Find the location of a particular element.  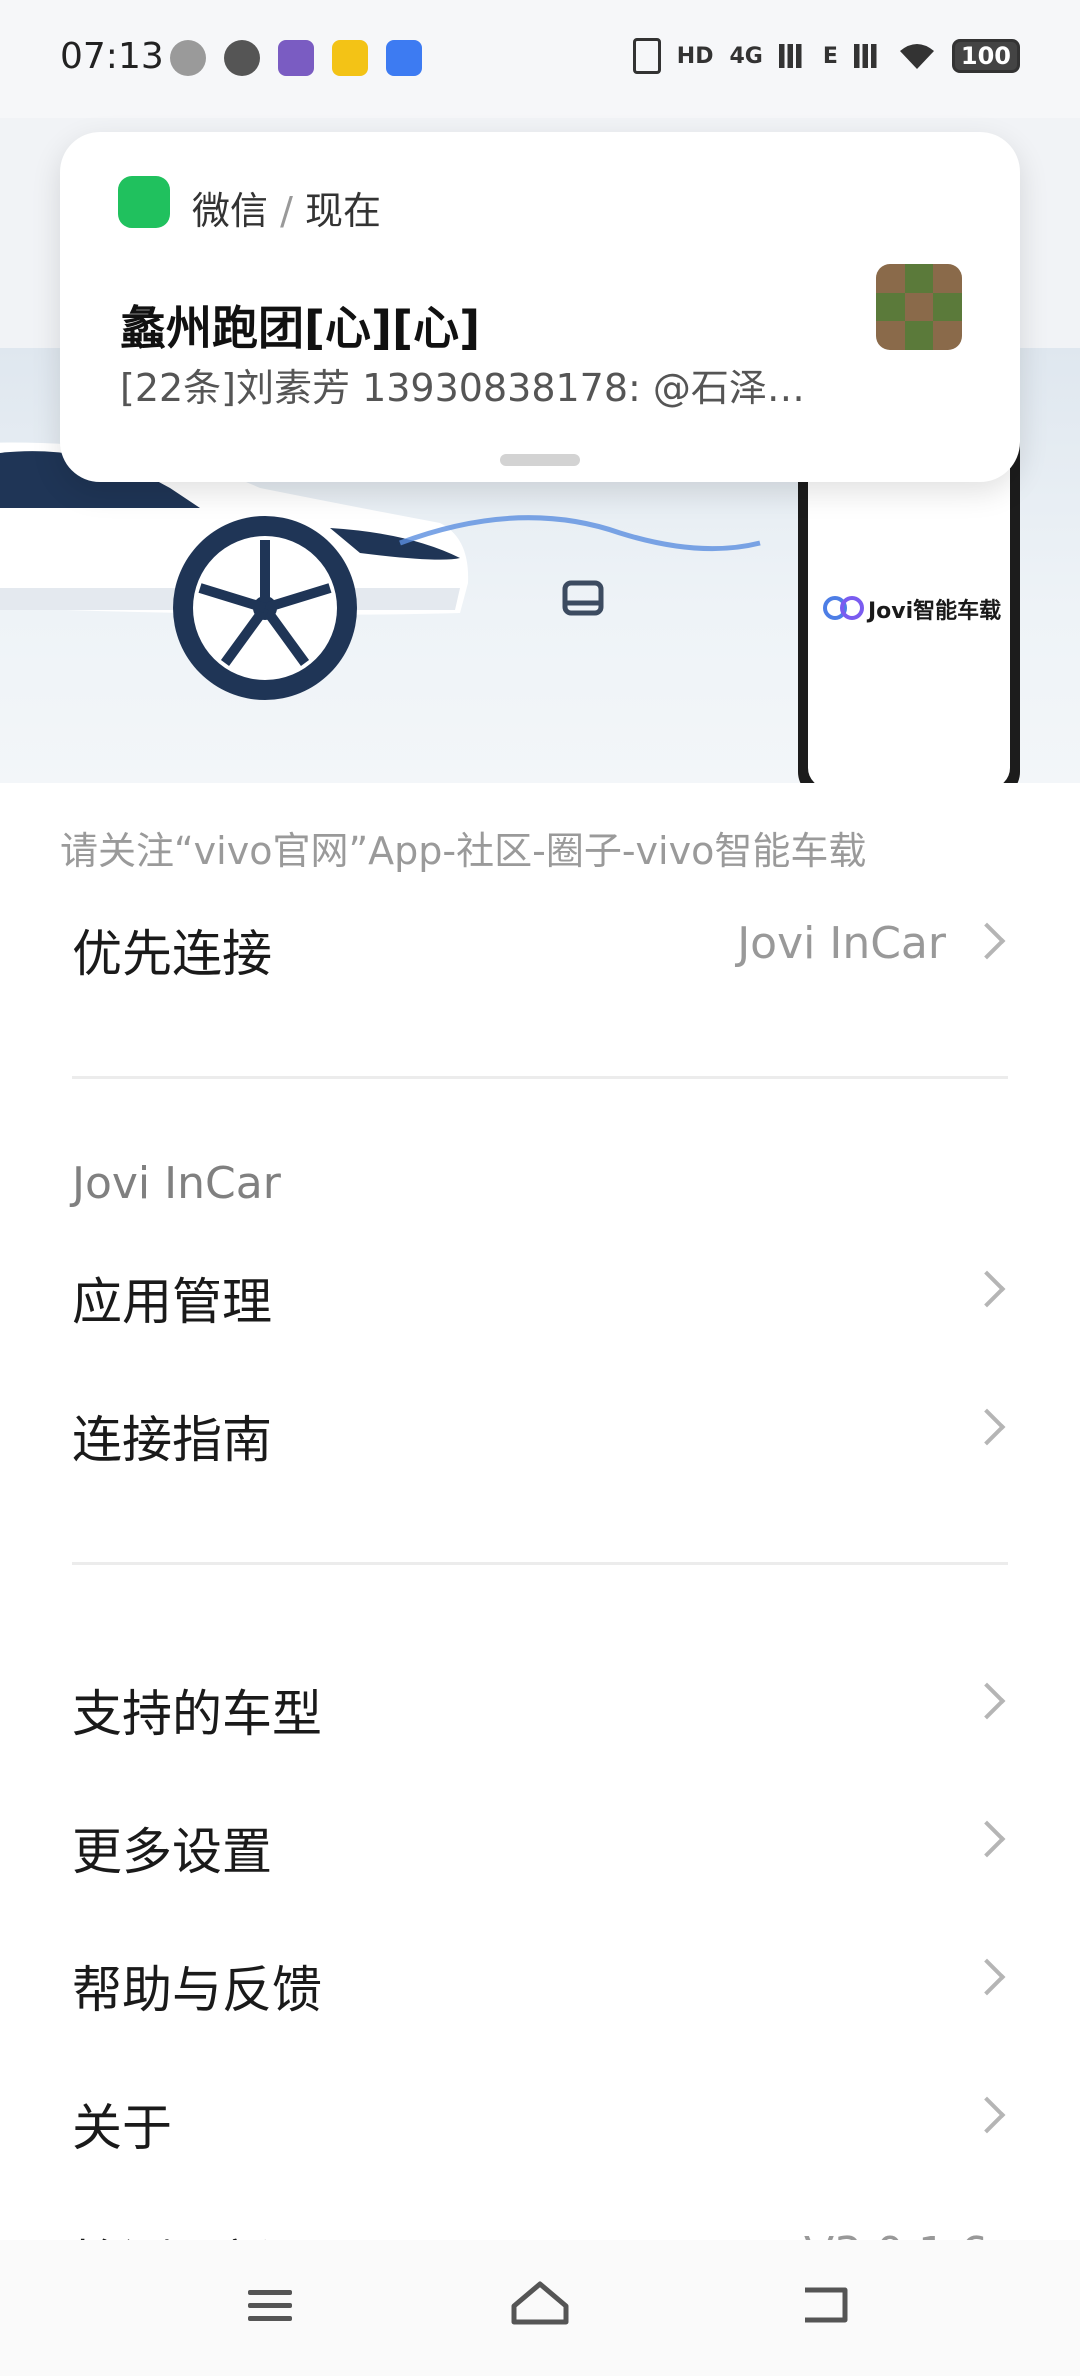

wechat-status-icon is located at coordinates (188, 58).